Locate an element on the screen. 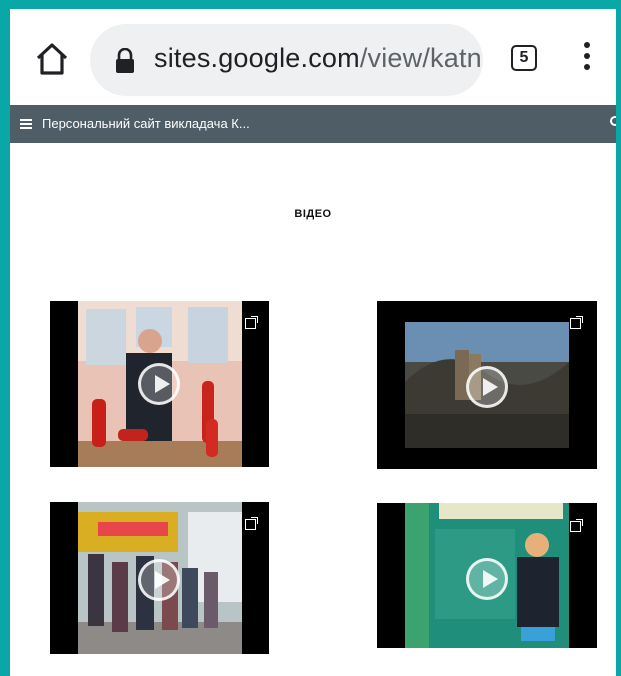 This screenshot has width=621, height=676. url-text: sites.google.com/view/katn is located at coordinates (318, 58).